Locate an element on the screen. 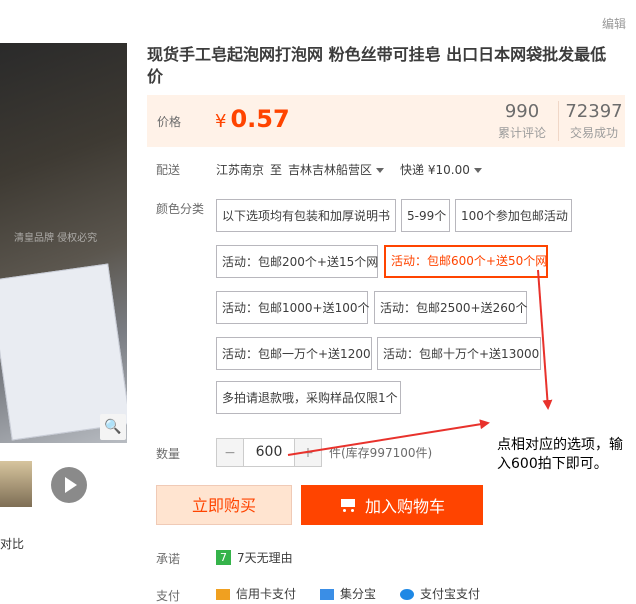 The image size is (636, 604). add-to-cart-button: 加入购物车 is located at coordinates (392, 505).